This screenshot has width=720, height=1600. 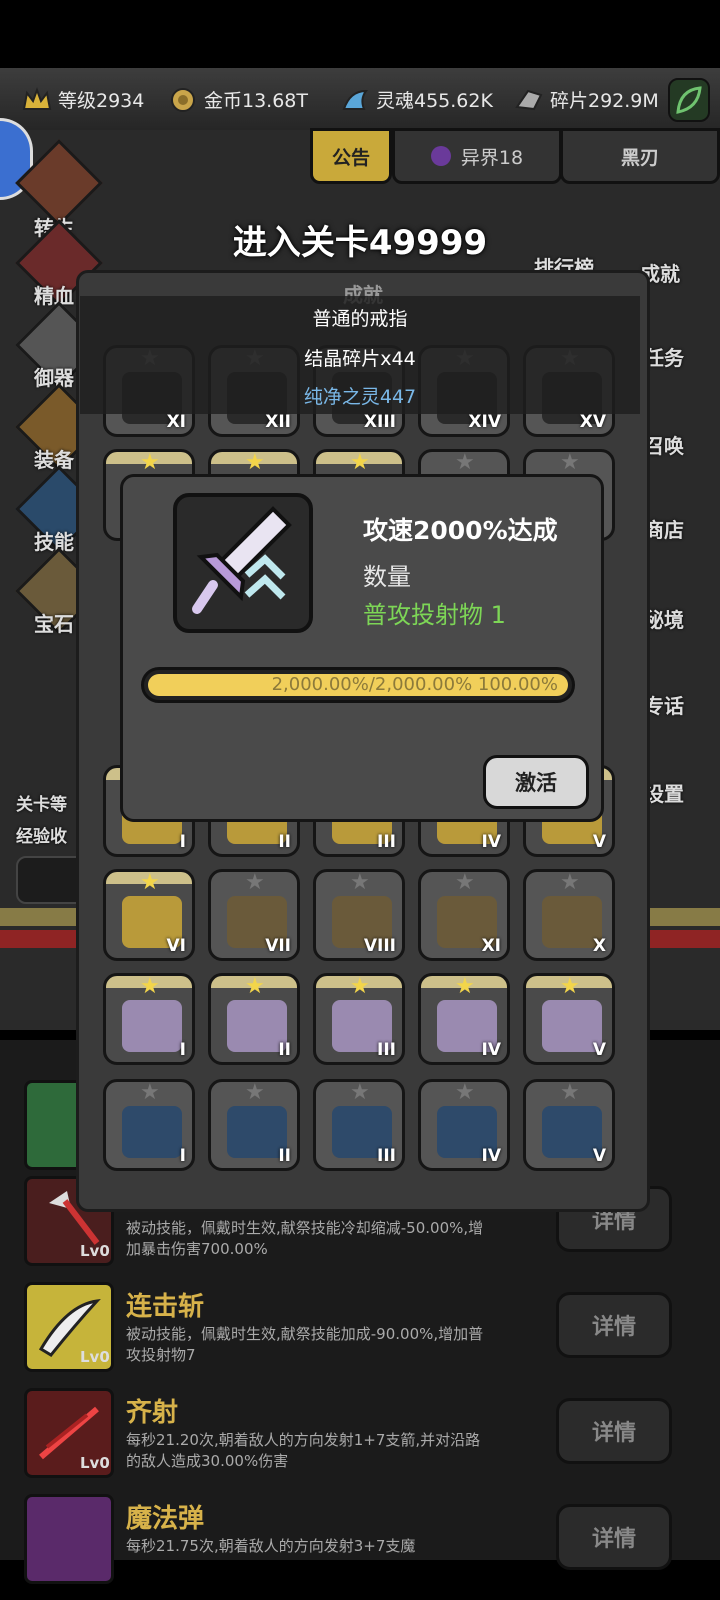 I want to click on top-tabs: 公告 异界18 黑刃, so click(x=440, y=156).